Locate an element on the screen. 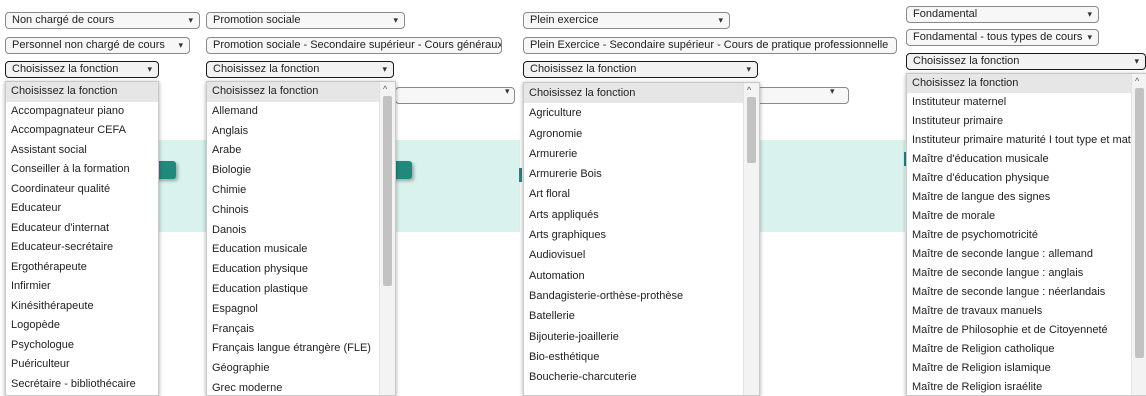 The width and height of the screenshot is (1146, 396). category-select-value: Fondamental is located at coordinates (945, 14).